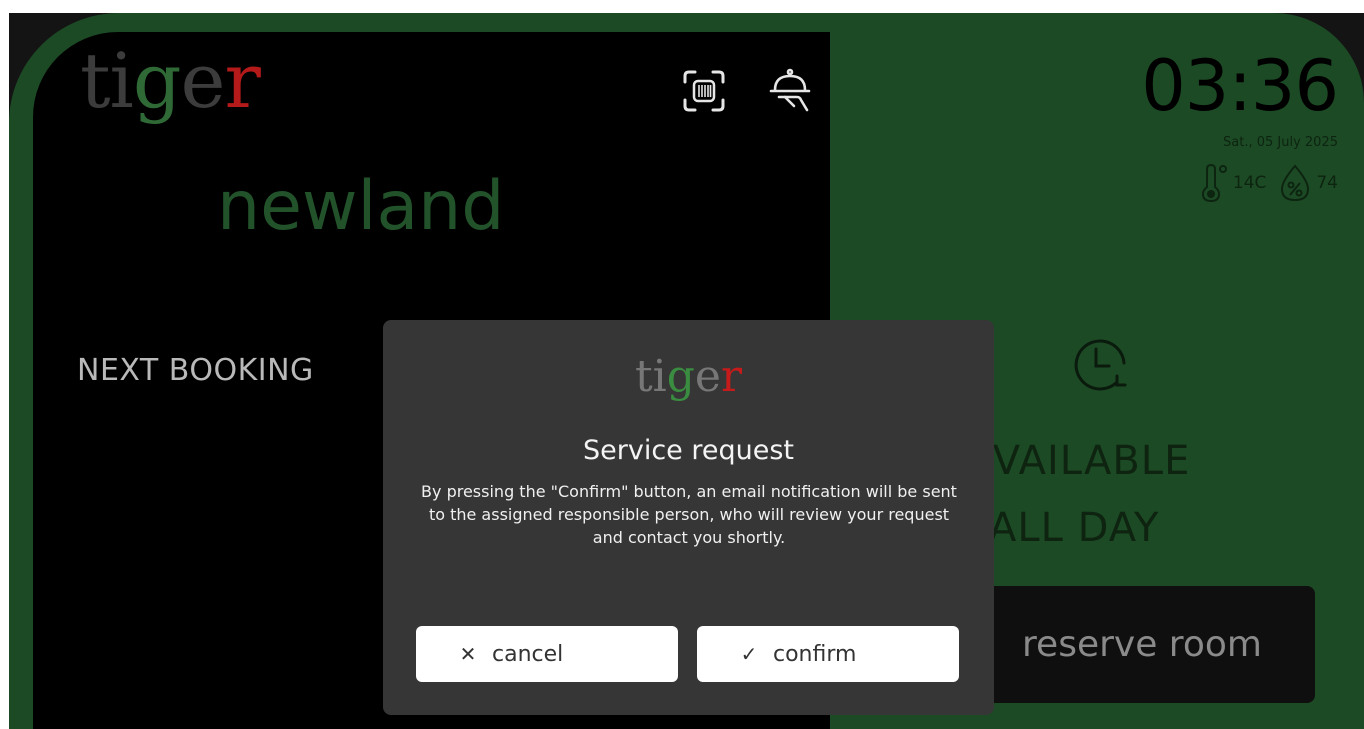 This screenshot has height=729, width=1364. What do you see at coordinates (242, 80) in the screenshot?
I see `brand-logo-part: r` at bounding box center [242, 80].